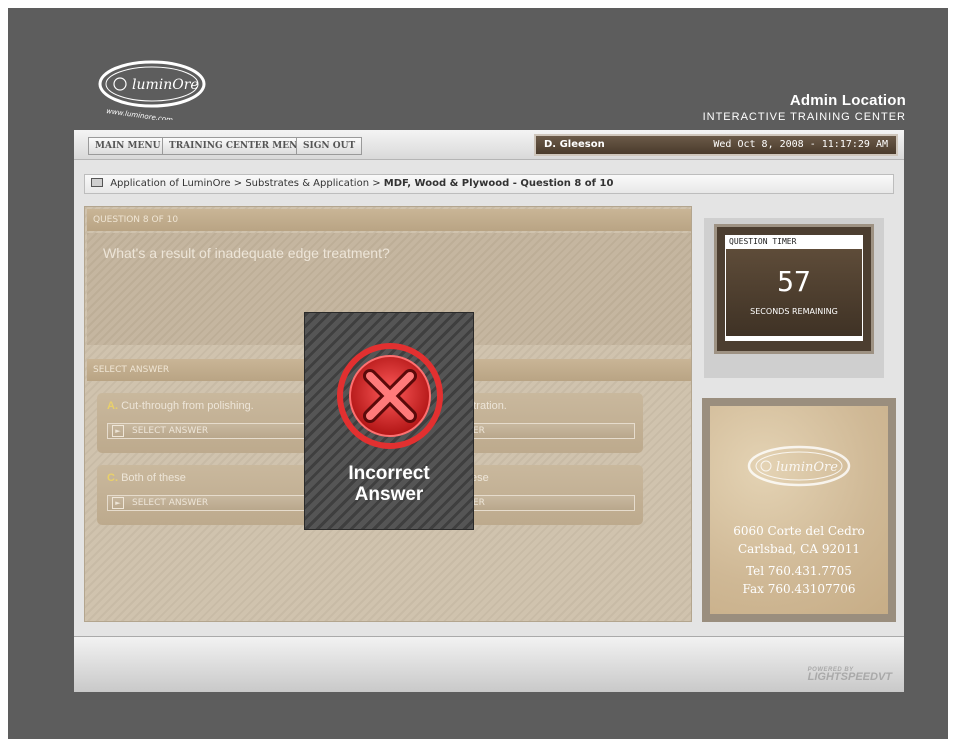  I want to click on incorrect-x-icon, so click(390, 396).